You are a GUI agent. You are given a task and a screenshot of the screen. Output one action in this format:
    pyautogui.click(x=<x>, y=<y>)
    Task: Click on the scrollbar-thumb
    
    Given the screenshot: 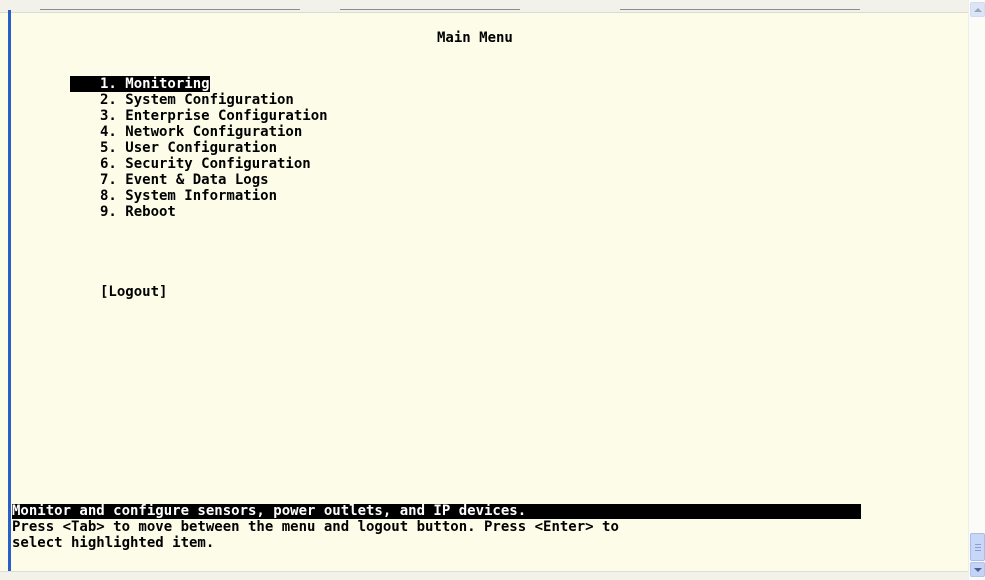 What is the action you would take?
    pyautogui.click(x=977, y=547)
    